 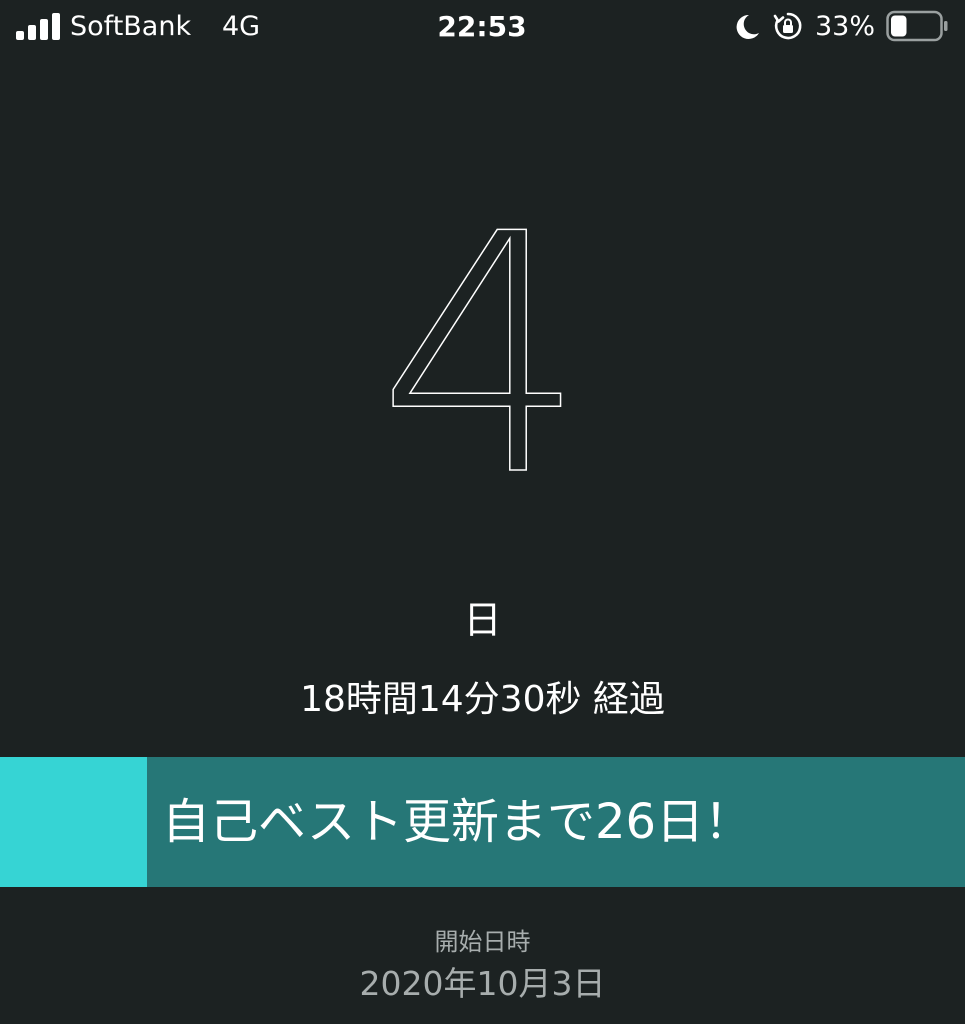 I want to click on start-date-value: 2020年10月3日, so click(x=482, y=983).